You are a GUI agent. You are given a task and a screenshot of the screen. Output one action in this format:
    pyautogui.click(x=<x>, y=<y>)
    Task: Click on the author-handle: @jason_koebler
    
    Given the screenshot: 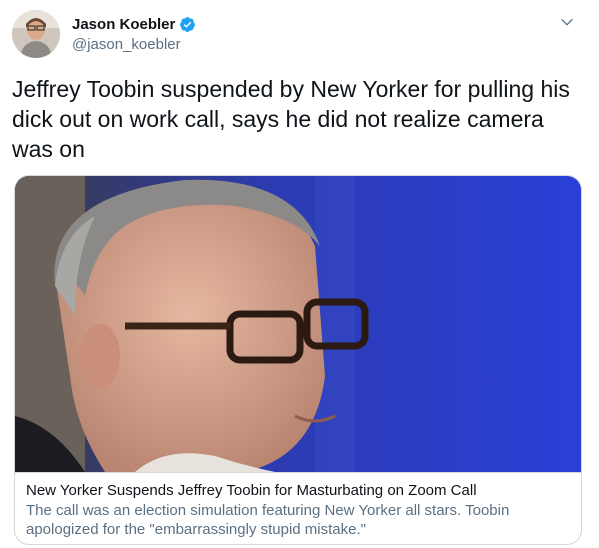 What is the action you would take?
    pyautogui.click(x=134, y=44)
    